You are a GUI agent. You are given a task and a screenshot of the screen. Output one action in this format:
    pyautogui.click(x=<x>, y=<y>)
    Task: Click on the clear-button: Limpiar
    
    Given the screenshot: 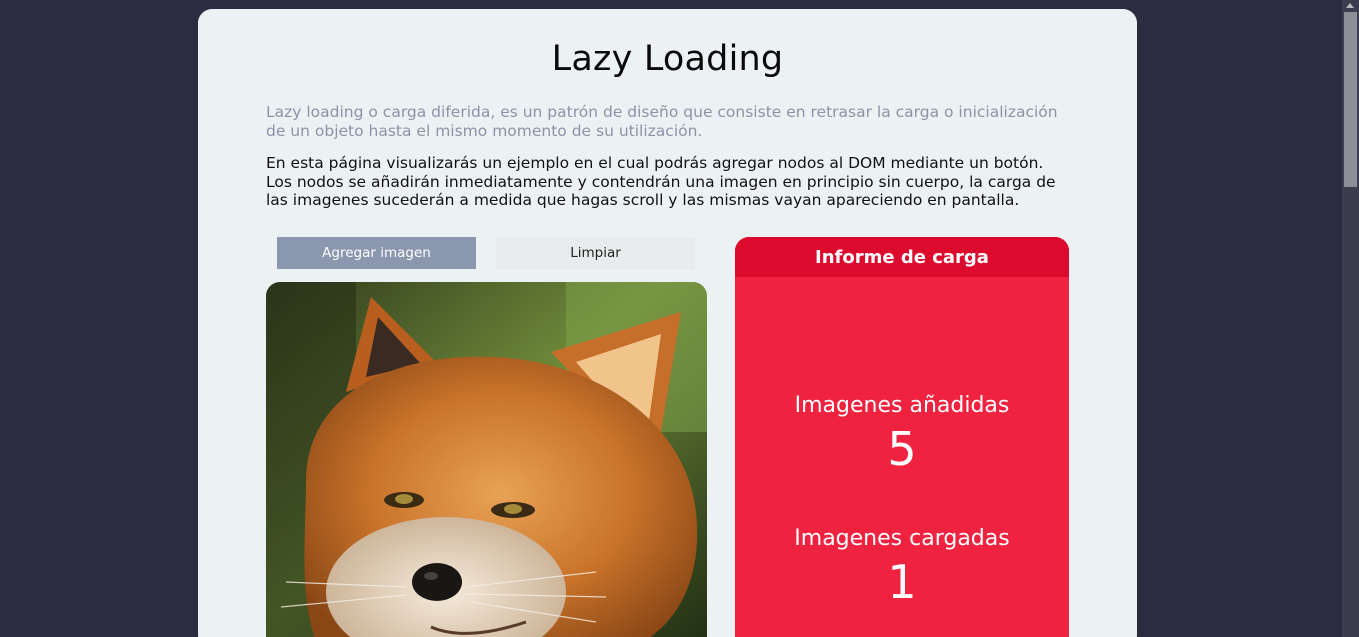 What is the action you would take?
    pyautogui.click(x=595, y=253)
    